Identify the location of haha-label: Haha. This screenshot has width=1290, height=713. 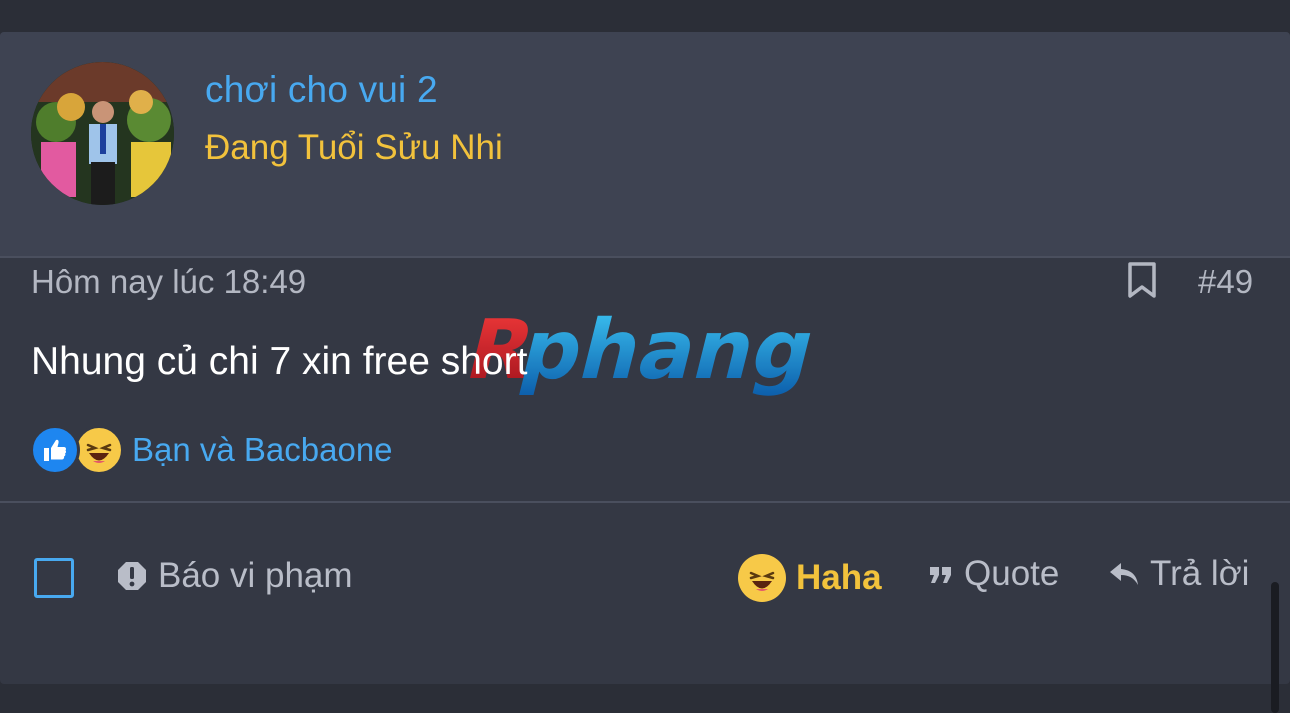
(839, 577).